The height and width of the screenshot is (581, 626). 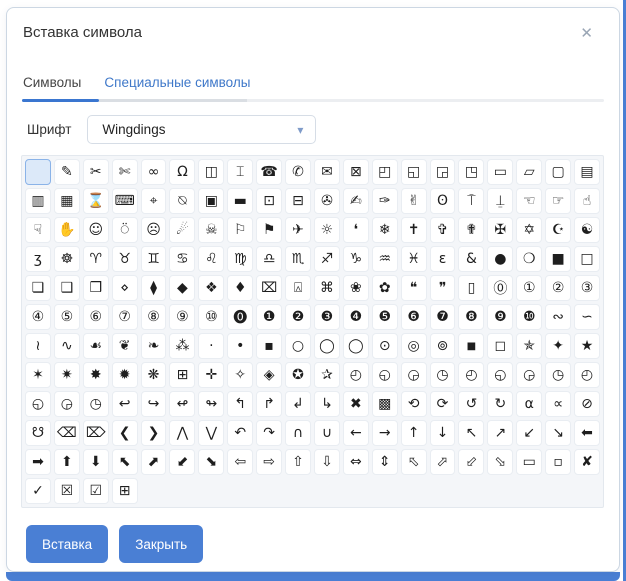 I want to click on symbol-cell: ▪, so click(x=269, y=346).